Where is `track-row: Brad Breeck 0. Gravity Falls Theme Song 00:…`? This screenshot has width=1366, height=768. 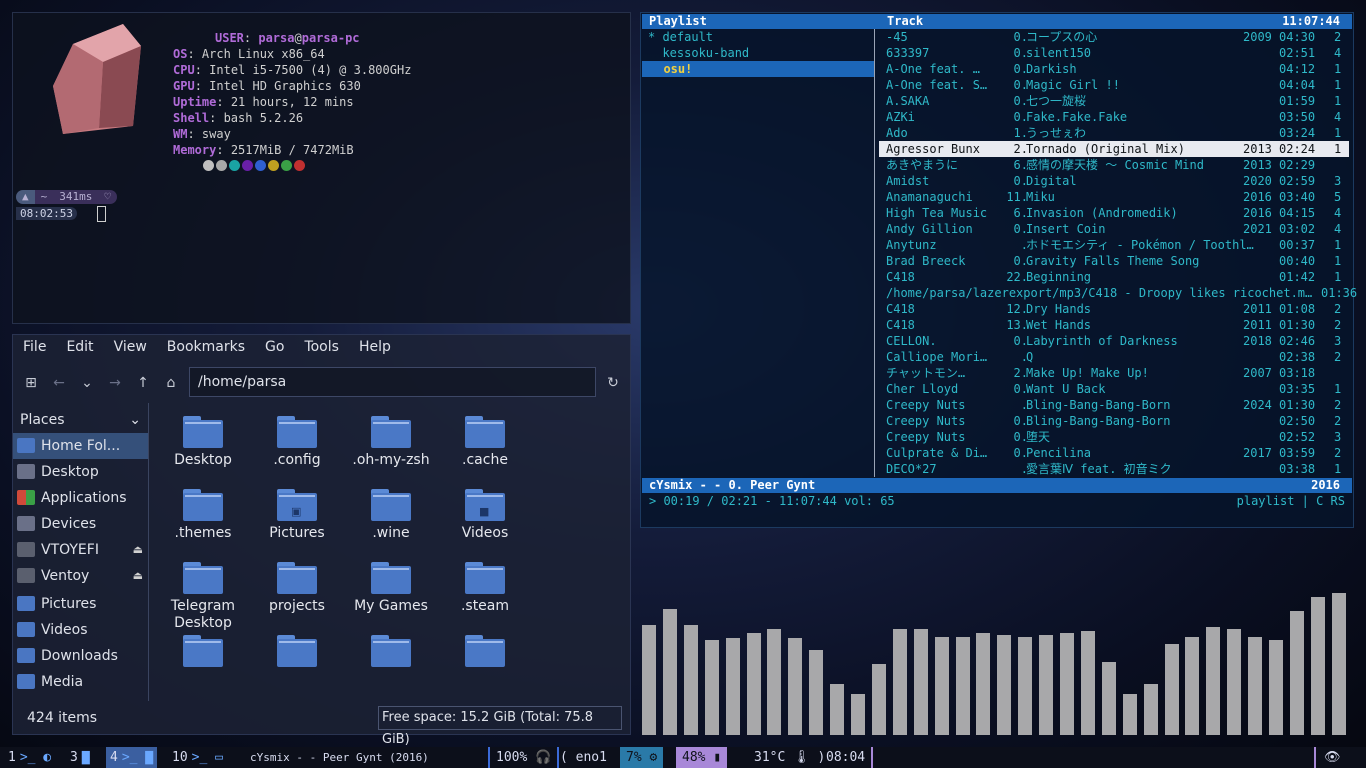 track-row: Brad Breeck 0. Gravity Falls Theme Song 00:… is located at coordinates (1116, 261).